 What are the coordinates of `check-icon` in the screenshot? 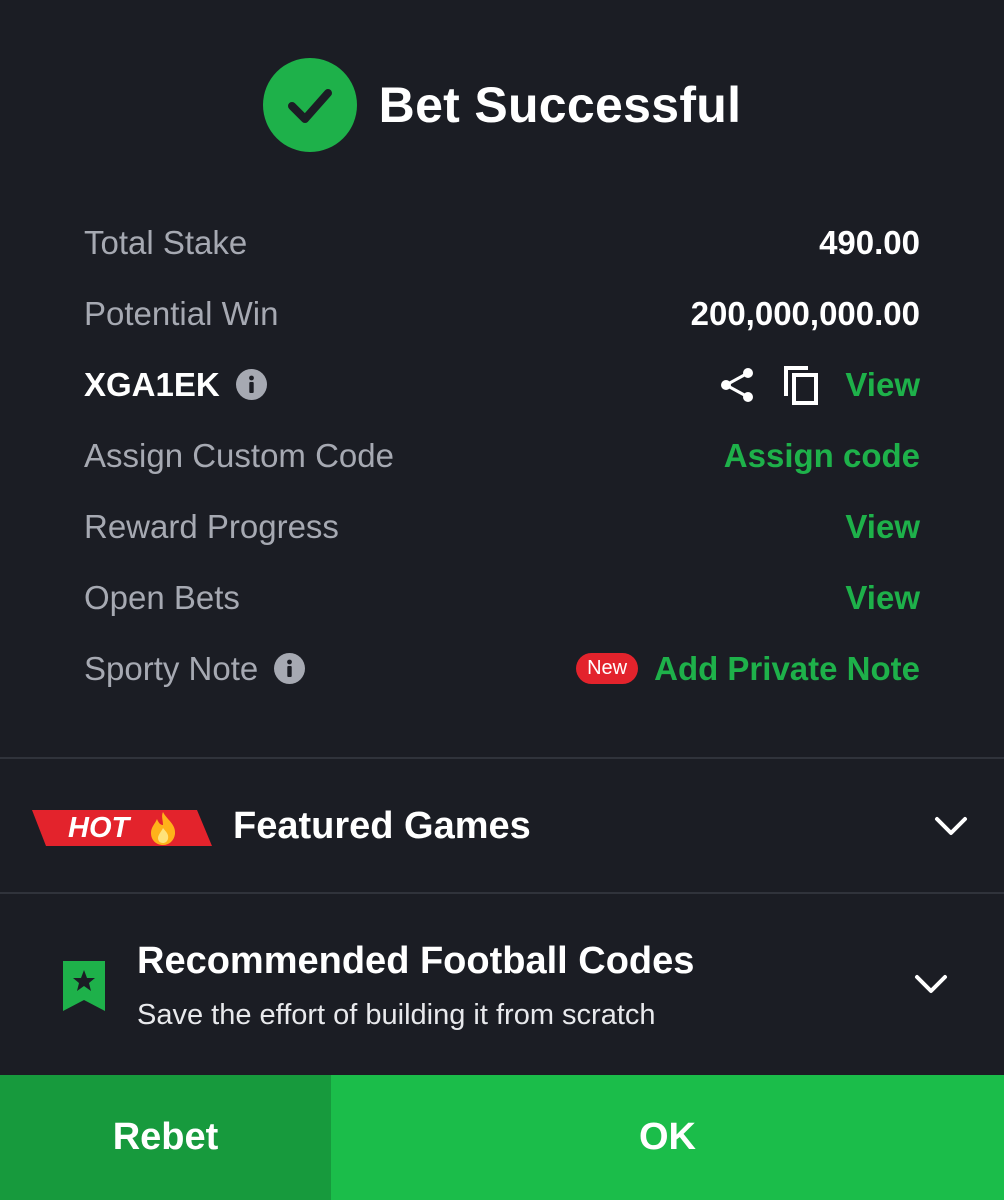 It's located at (309, 105).